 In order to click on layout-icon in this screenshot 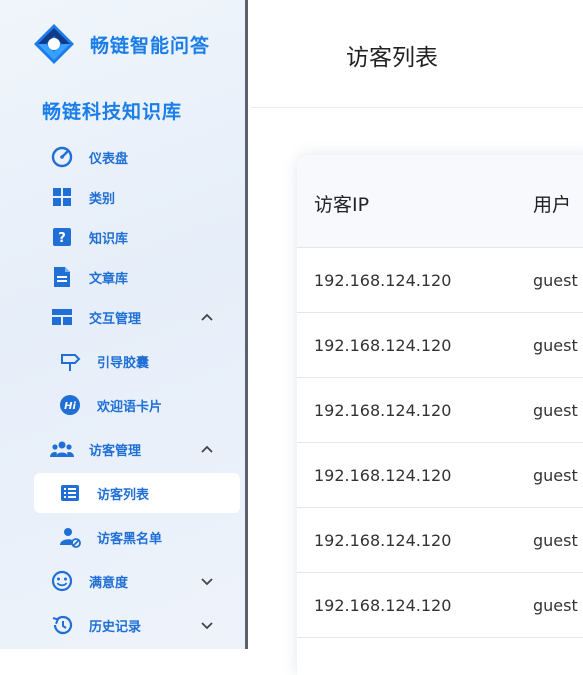, I will do `click(62, 317)`.